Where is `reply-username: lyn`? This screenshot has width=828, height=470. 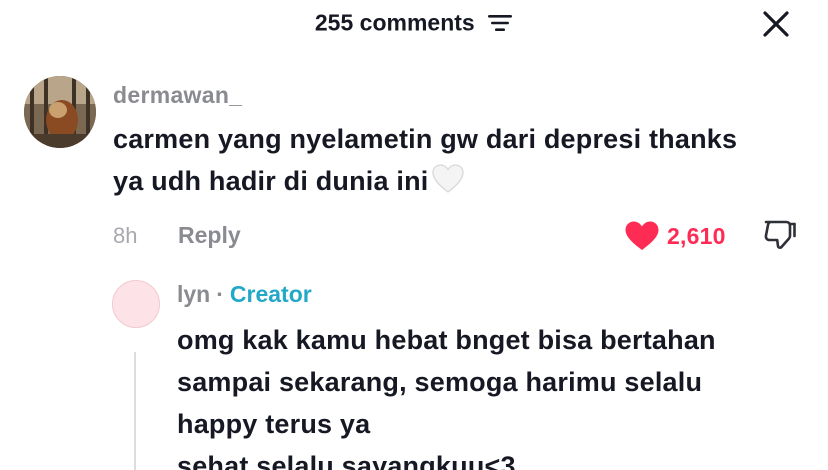
reply-username: lyn is located at coordinates (193, 294).